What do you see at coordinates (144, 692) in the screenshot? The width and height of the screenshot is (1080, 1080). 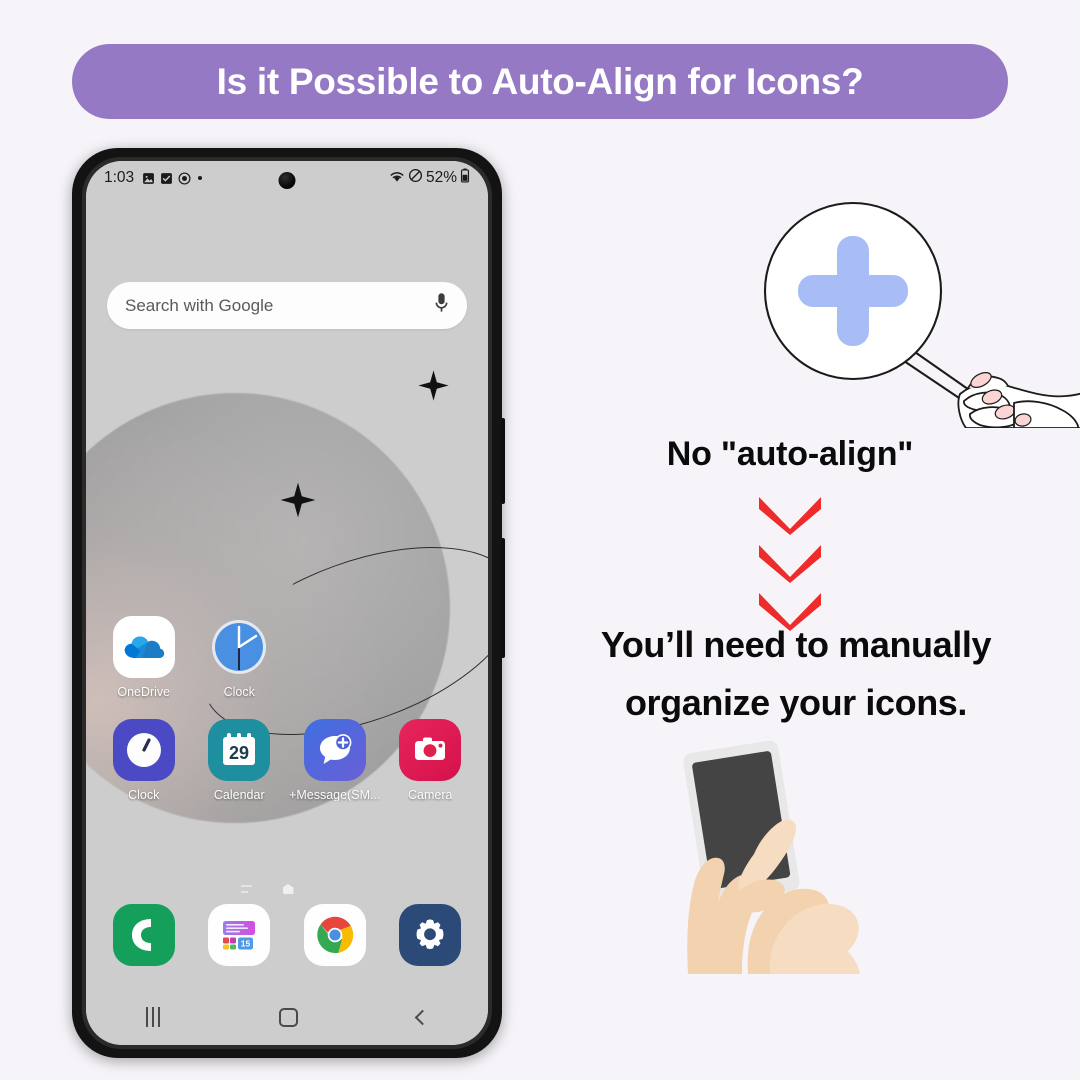 I see `app-label: OneDrive` at bounding box center [144, 692].